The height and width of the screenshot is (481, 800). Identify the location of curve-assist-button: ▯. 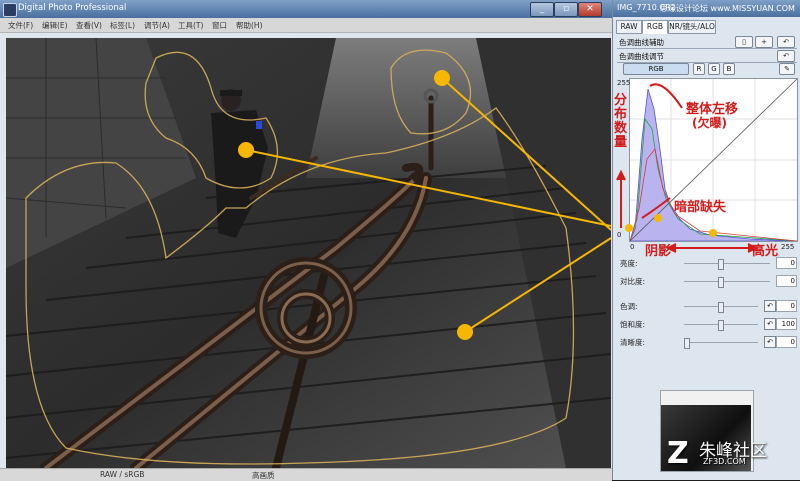
(744, 42).